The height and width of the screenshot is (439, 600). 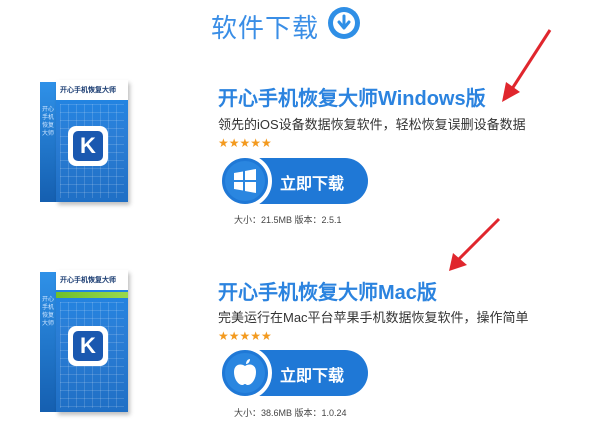 What do you see at coordinates (245, 373) in the screenshot?
I see `apple-icon` at bounding box center [245, 373].